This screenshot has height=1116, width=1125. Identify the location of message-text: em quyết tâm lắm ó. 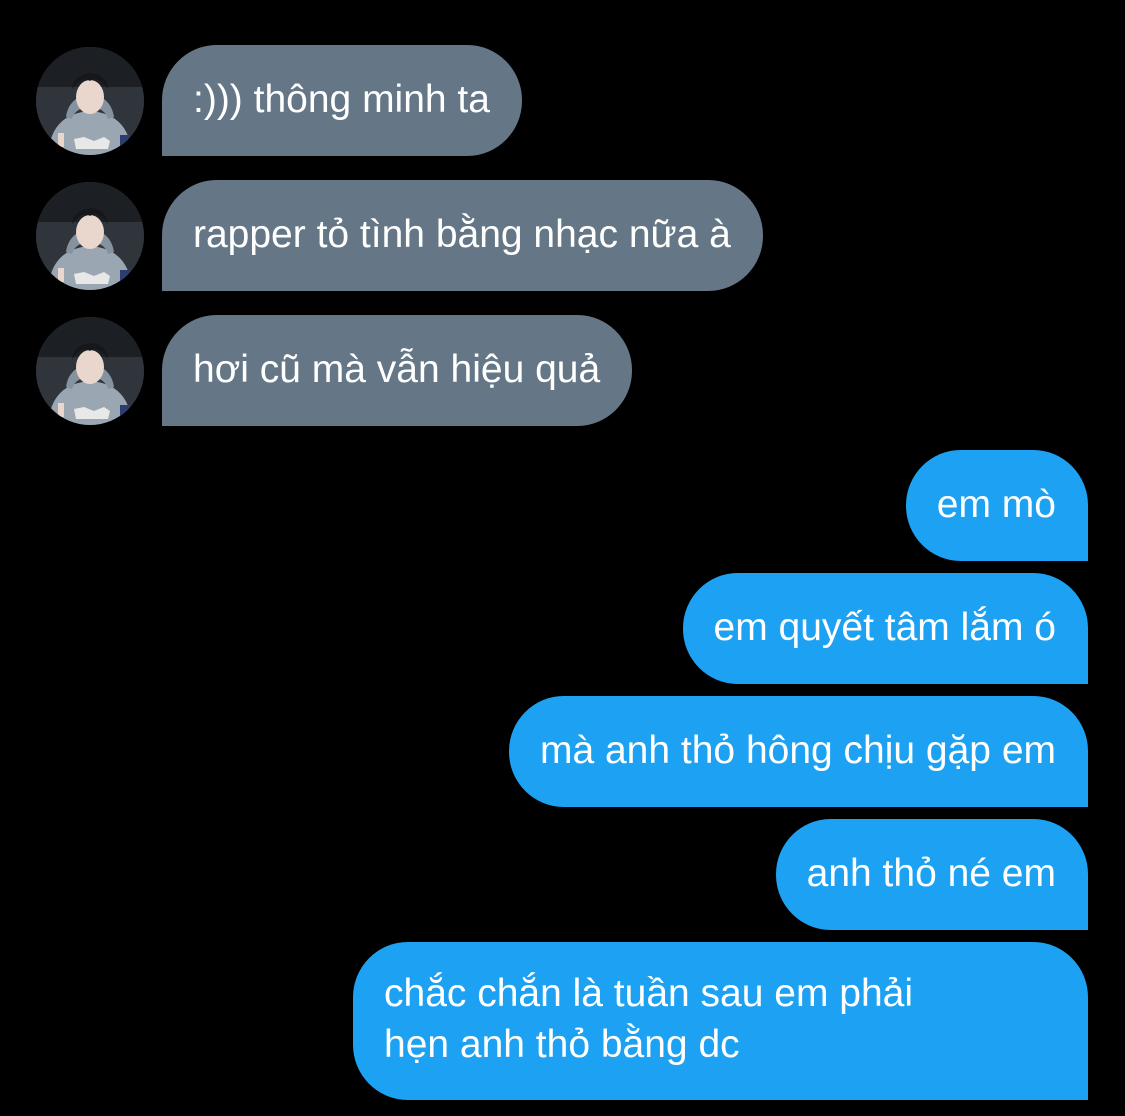
(884, 627).